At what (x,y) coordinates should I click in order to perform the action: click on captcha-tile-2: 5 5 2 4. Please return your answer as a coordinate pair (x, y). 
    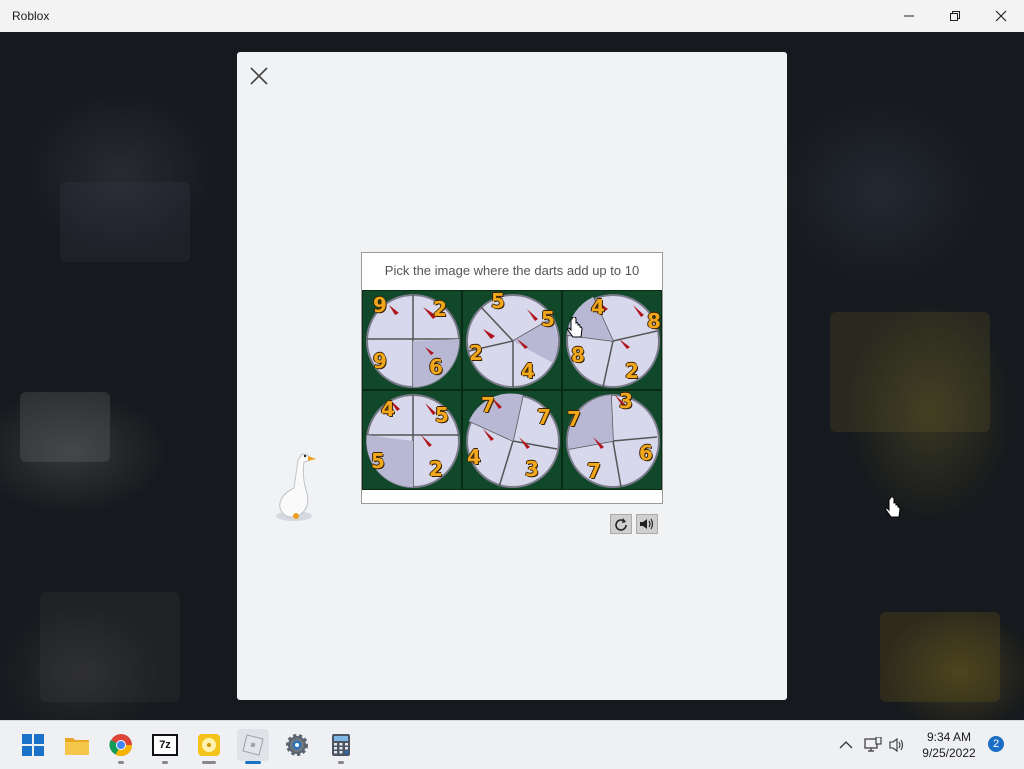
    Looking at the image, I should click on (512, 340).